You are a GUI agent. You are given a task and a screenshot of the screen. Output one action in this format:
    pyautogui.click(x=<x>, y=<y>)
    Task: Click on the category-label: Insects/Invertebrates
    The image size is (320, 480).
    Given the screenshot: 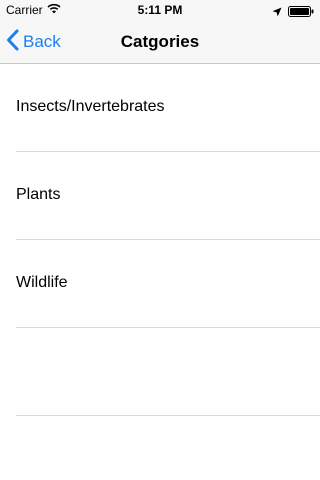 What is the action you would take?
    pyautogui.click(x=90, y=106)
    